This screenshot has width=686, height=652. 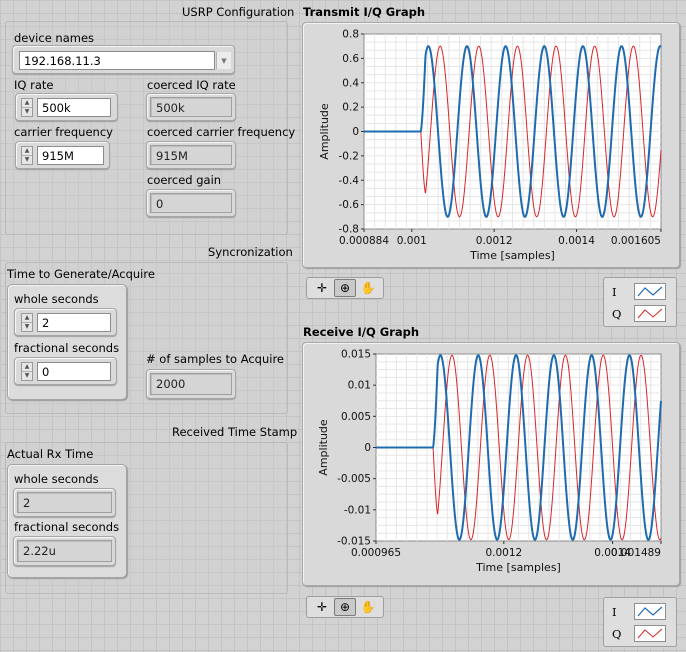 I want to click on y-tick-label: 0.015, so click(x=356, y=355).